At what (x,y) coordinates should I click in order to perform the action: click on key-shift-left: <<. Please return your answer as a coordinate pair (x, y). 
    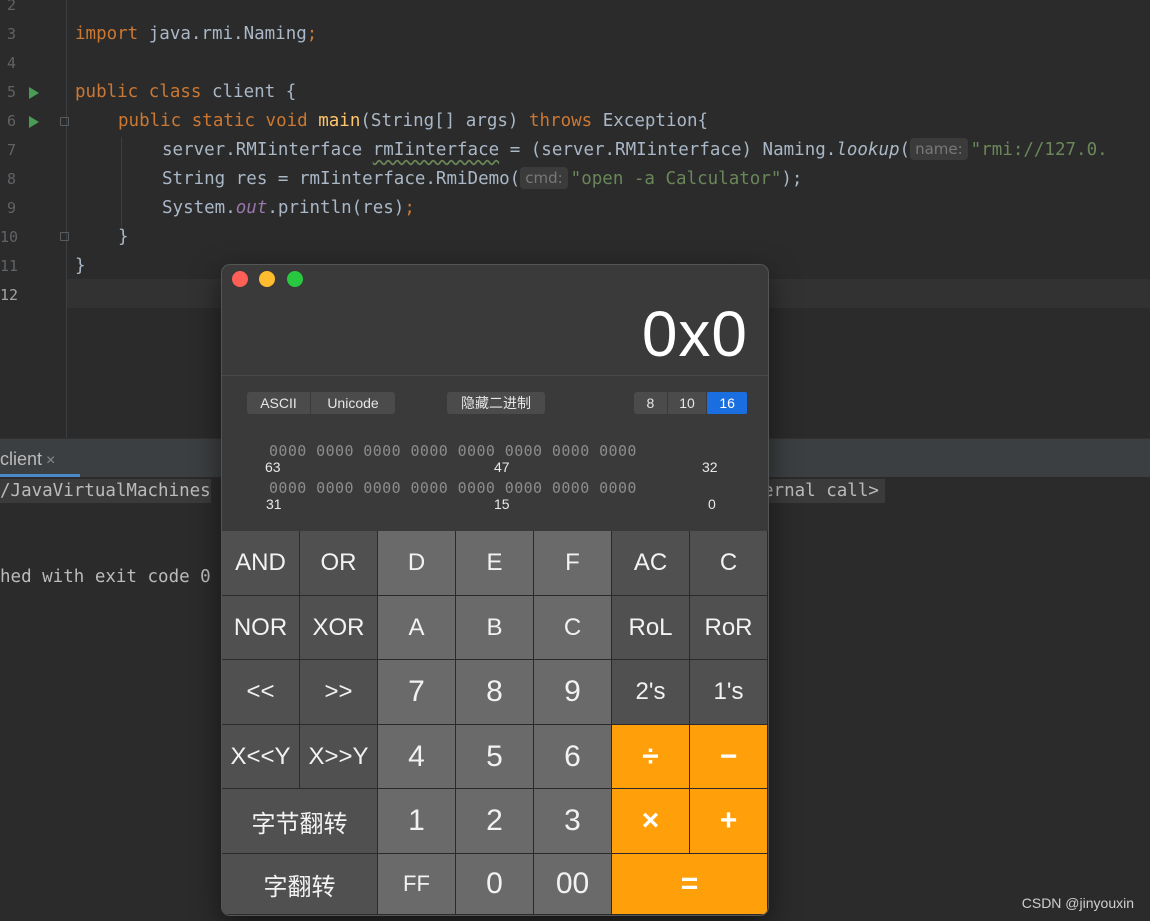
    Looking at the image, I should click on (261, 692).